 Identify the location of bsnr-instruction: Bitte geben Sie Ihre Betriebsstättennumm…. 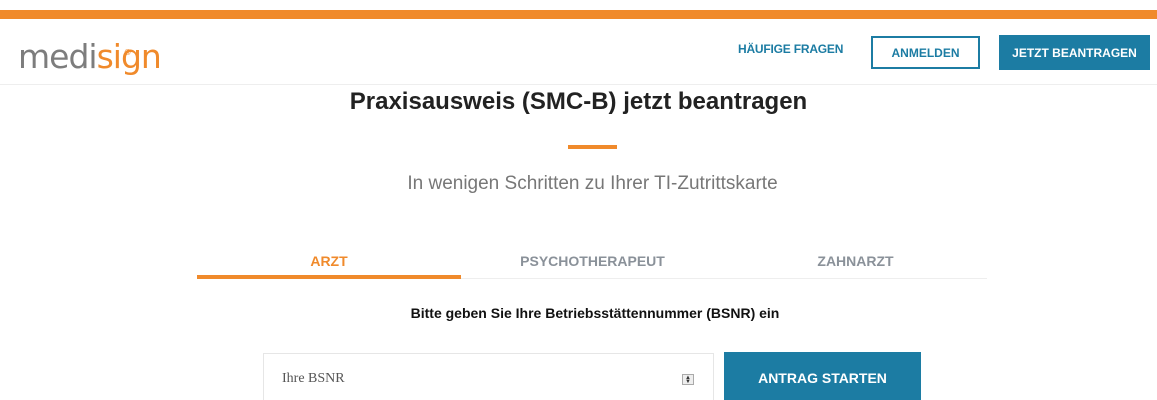
(595, 313).